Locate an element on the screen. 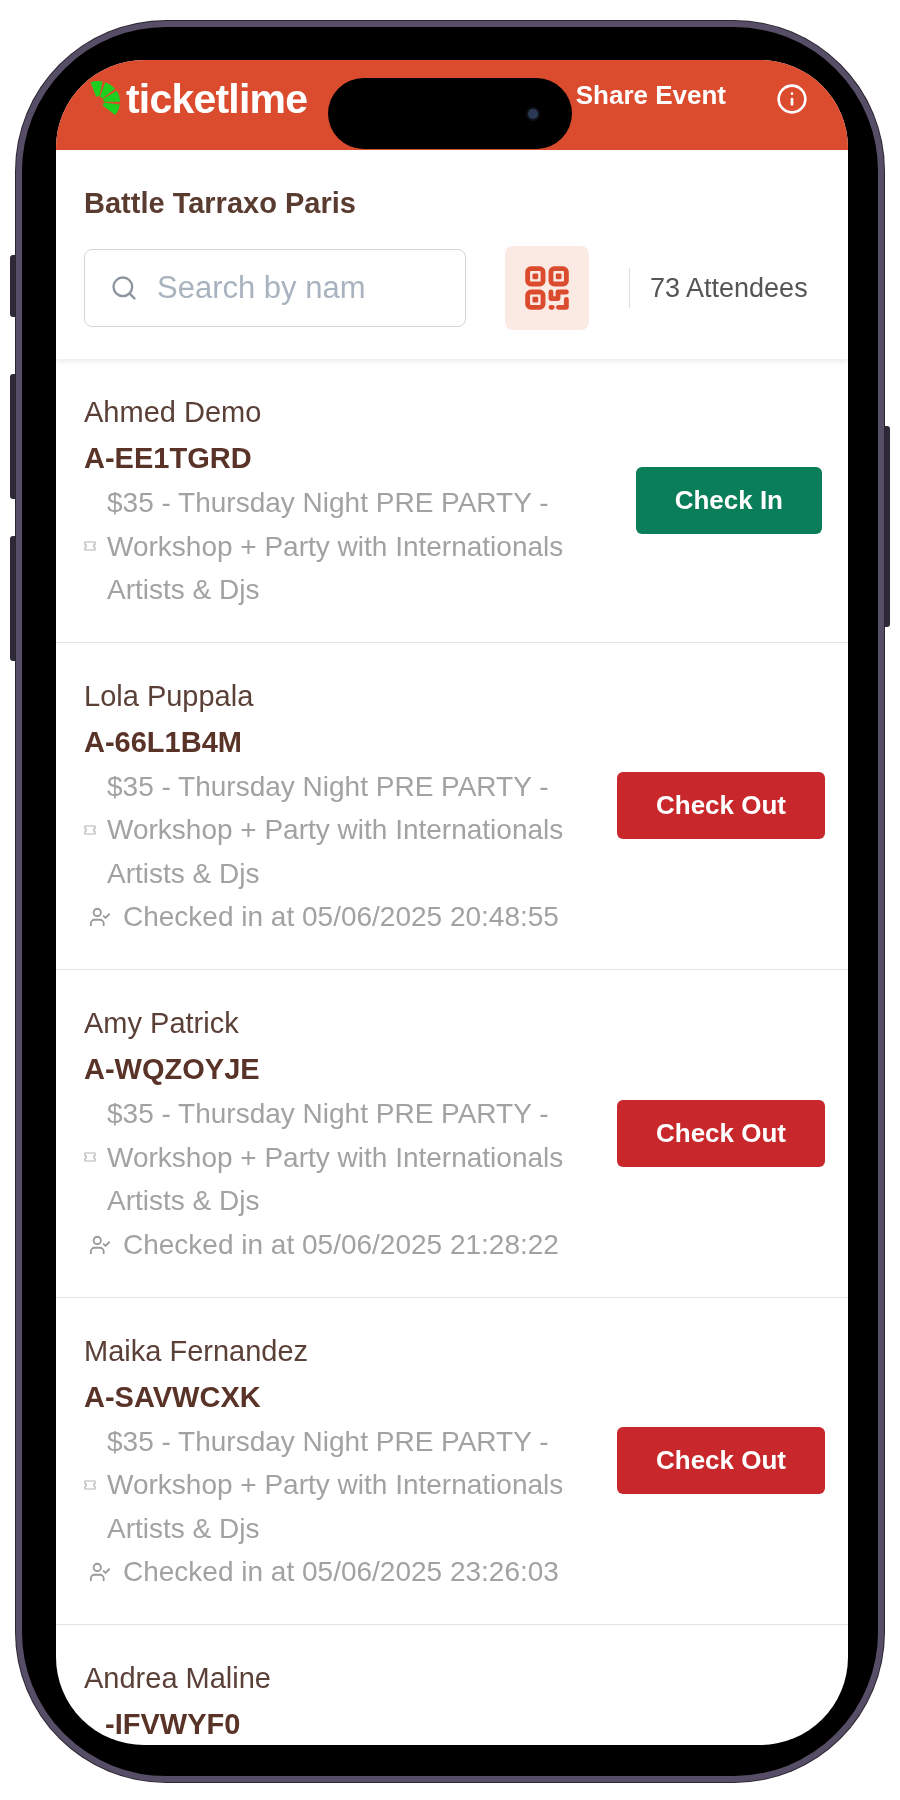  event-title: Battle Tarraxo Paris is located at coordinates (220, 203).